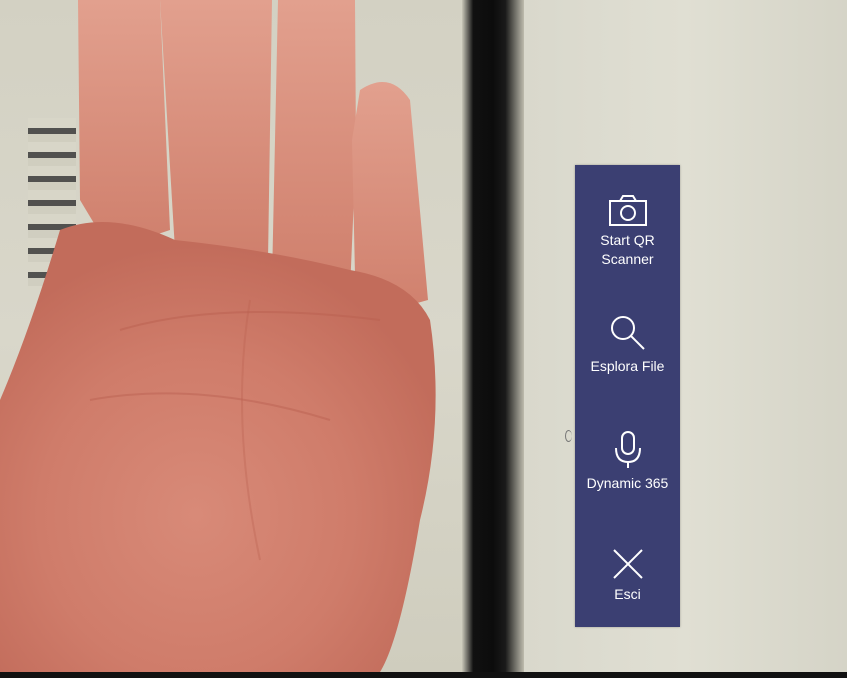 Image resolution: width=847 pixels, height=678 pixels. What do you see at coordinates (627, 366) in the screenshot?
I see `esplora-file-label: Esplora File` at bounding box center [627, 366].